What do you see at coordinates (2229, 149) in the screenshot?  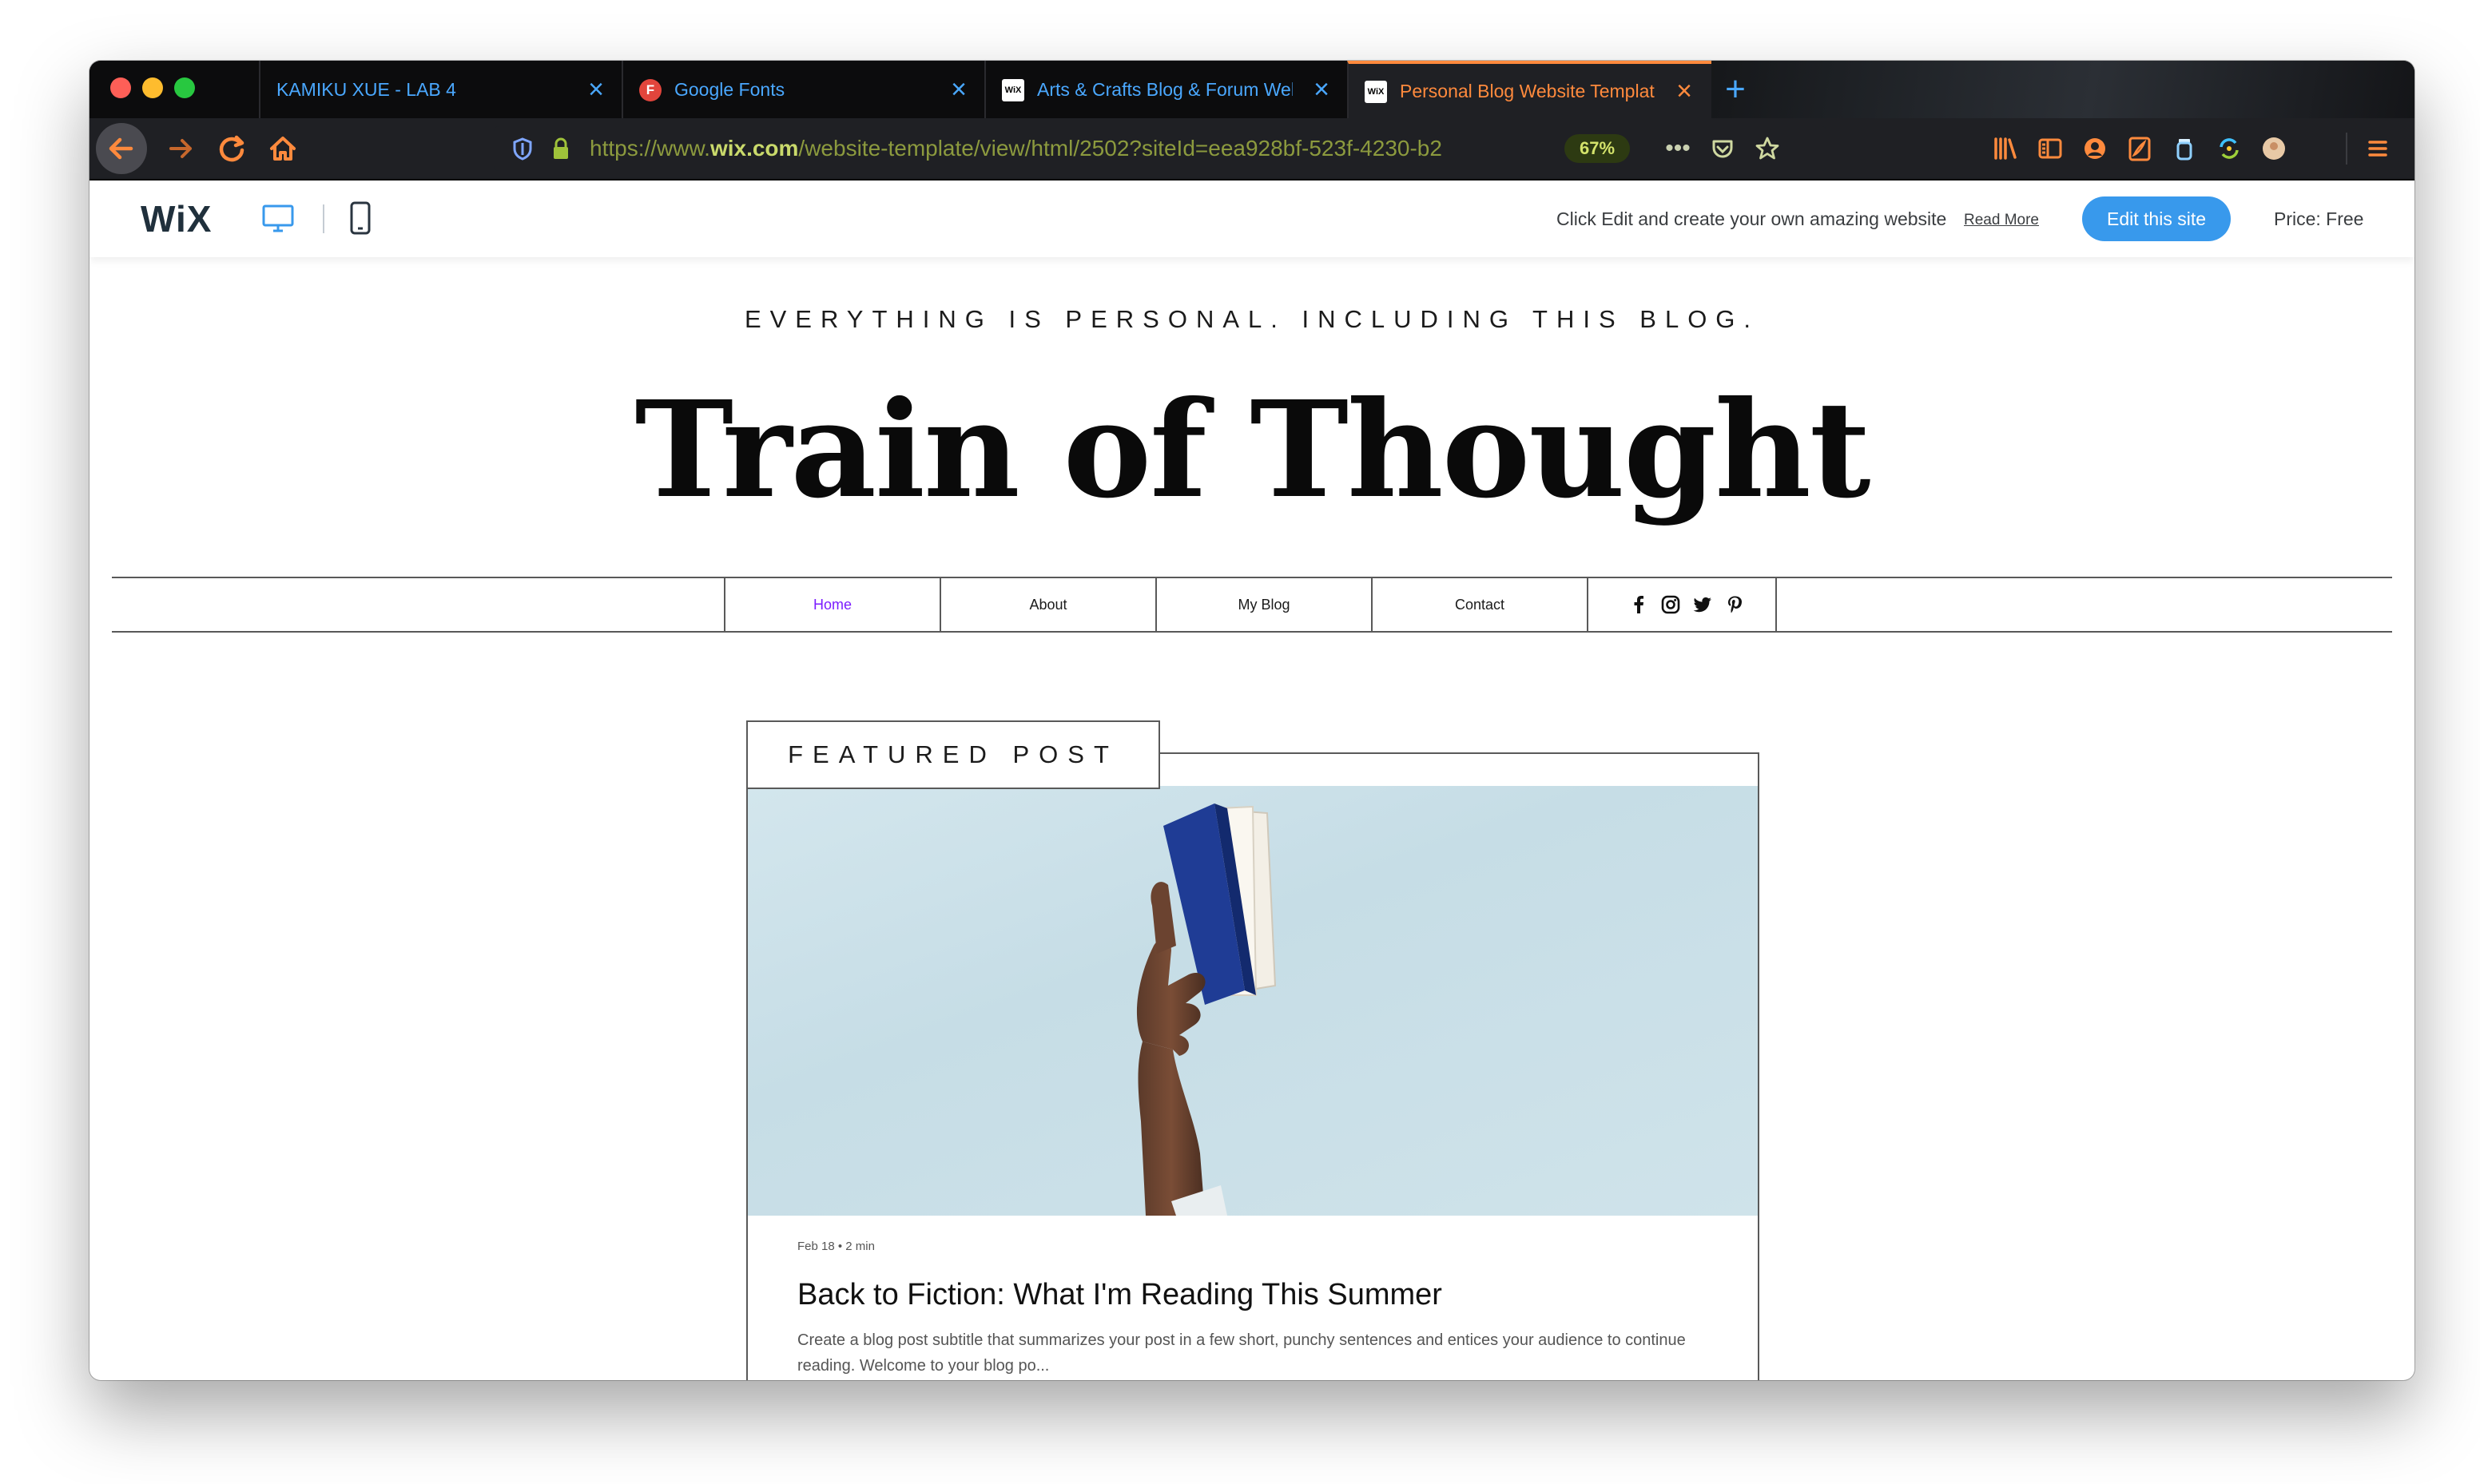 I see `sync-extension-icon` at bounding box center [2229, 149].